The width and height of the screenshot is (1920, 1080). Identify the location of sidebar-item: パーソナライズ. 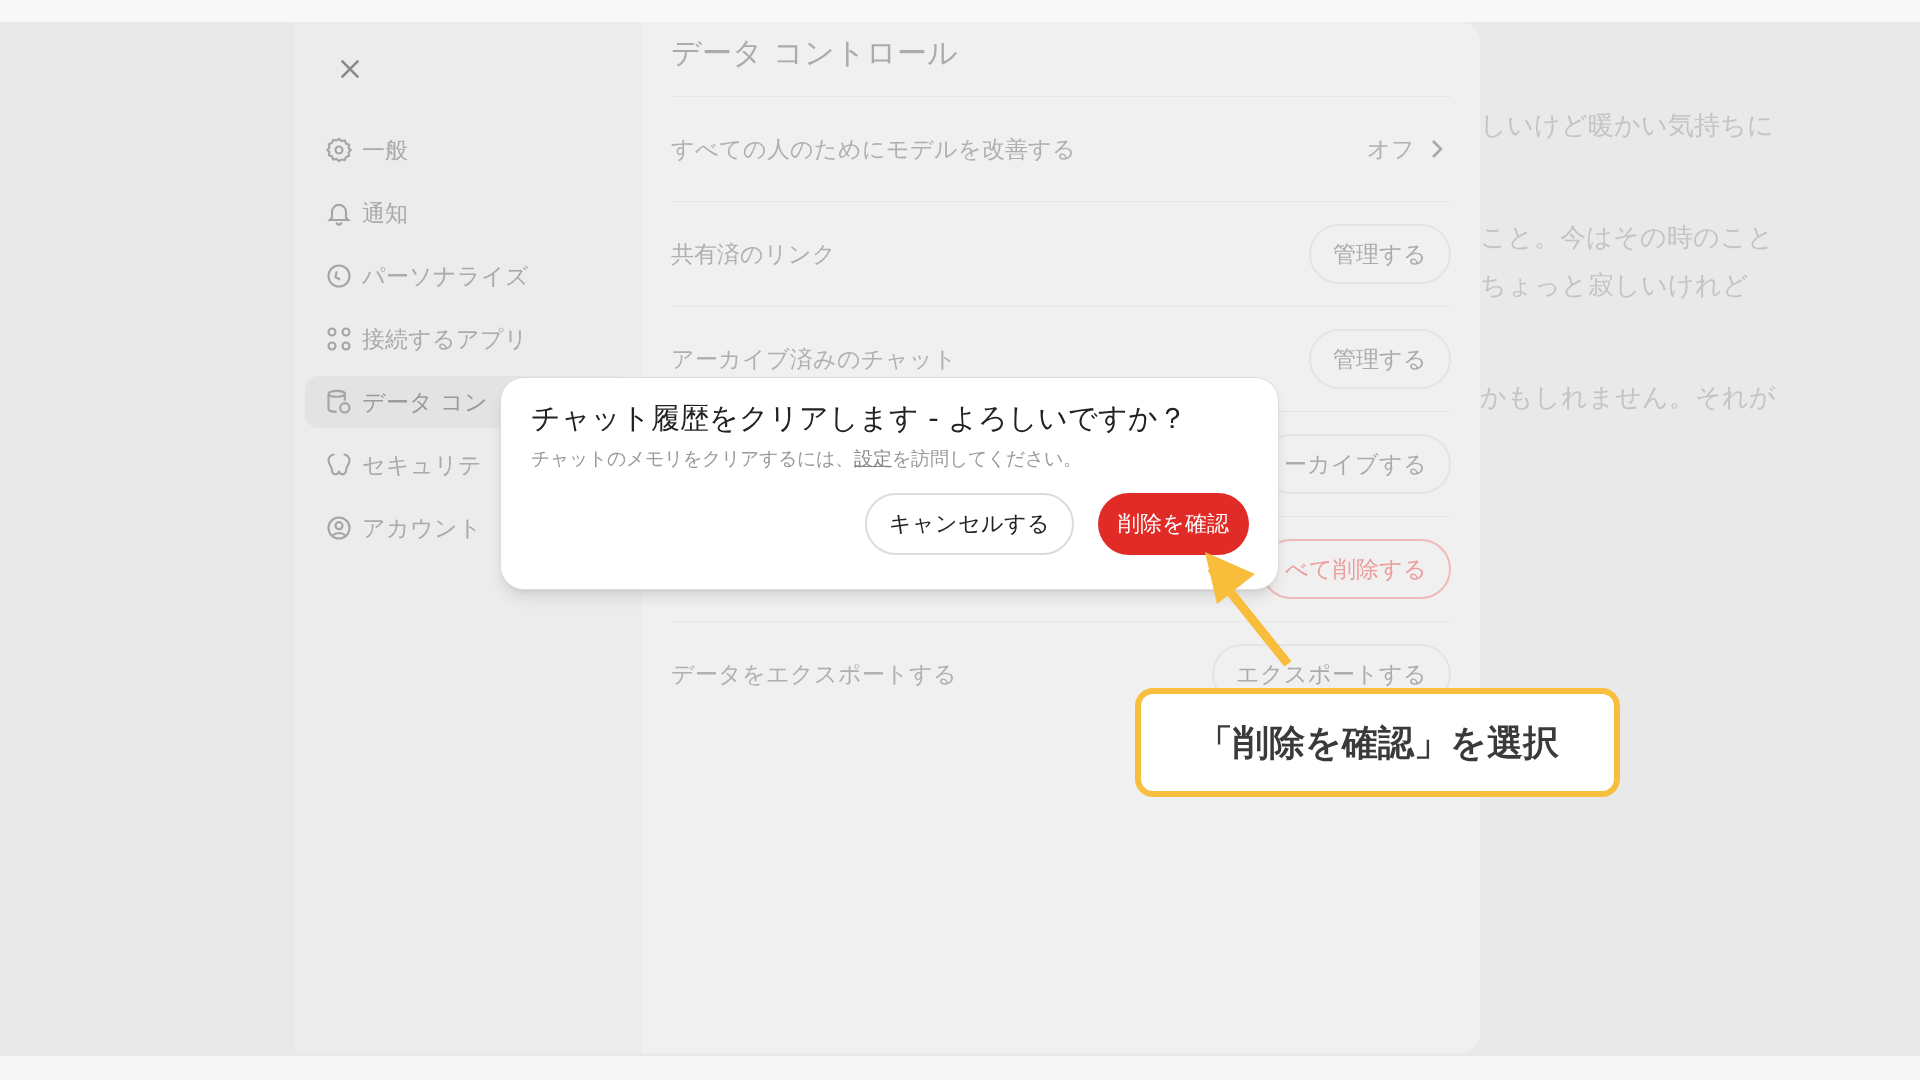
(468, 276).